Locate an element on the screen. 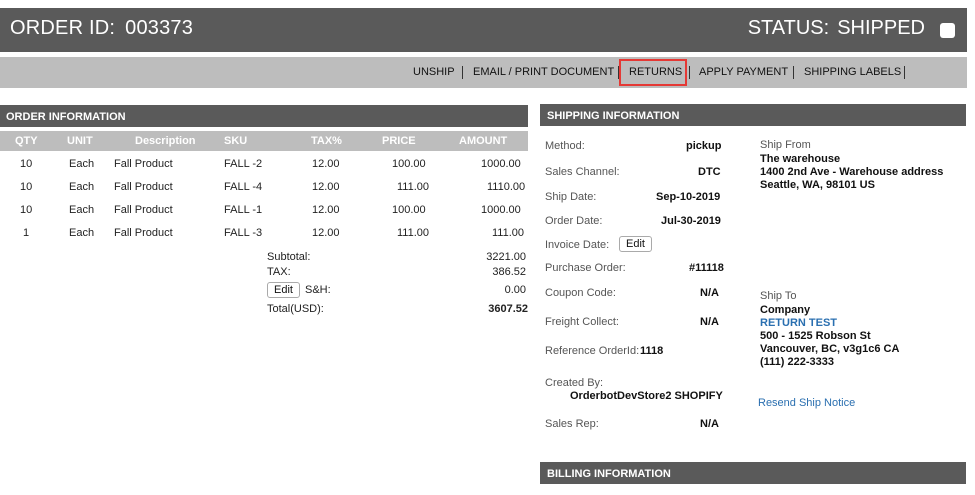 The height and width of the screenshot is (495, 975). returns-button: RETURNS is located at coordinates (655, 72).